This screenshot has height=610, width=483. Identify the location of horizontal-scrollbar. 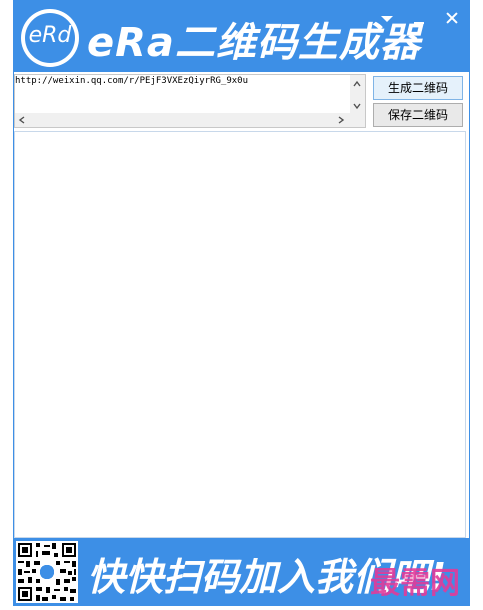
(182, 120).